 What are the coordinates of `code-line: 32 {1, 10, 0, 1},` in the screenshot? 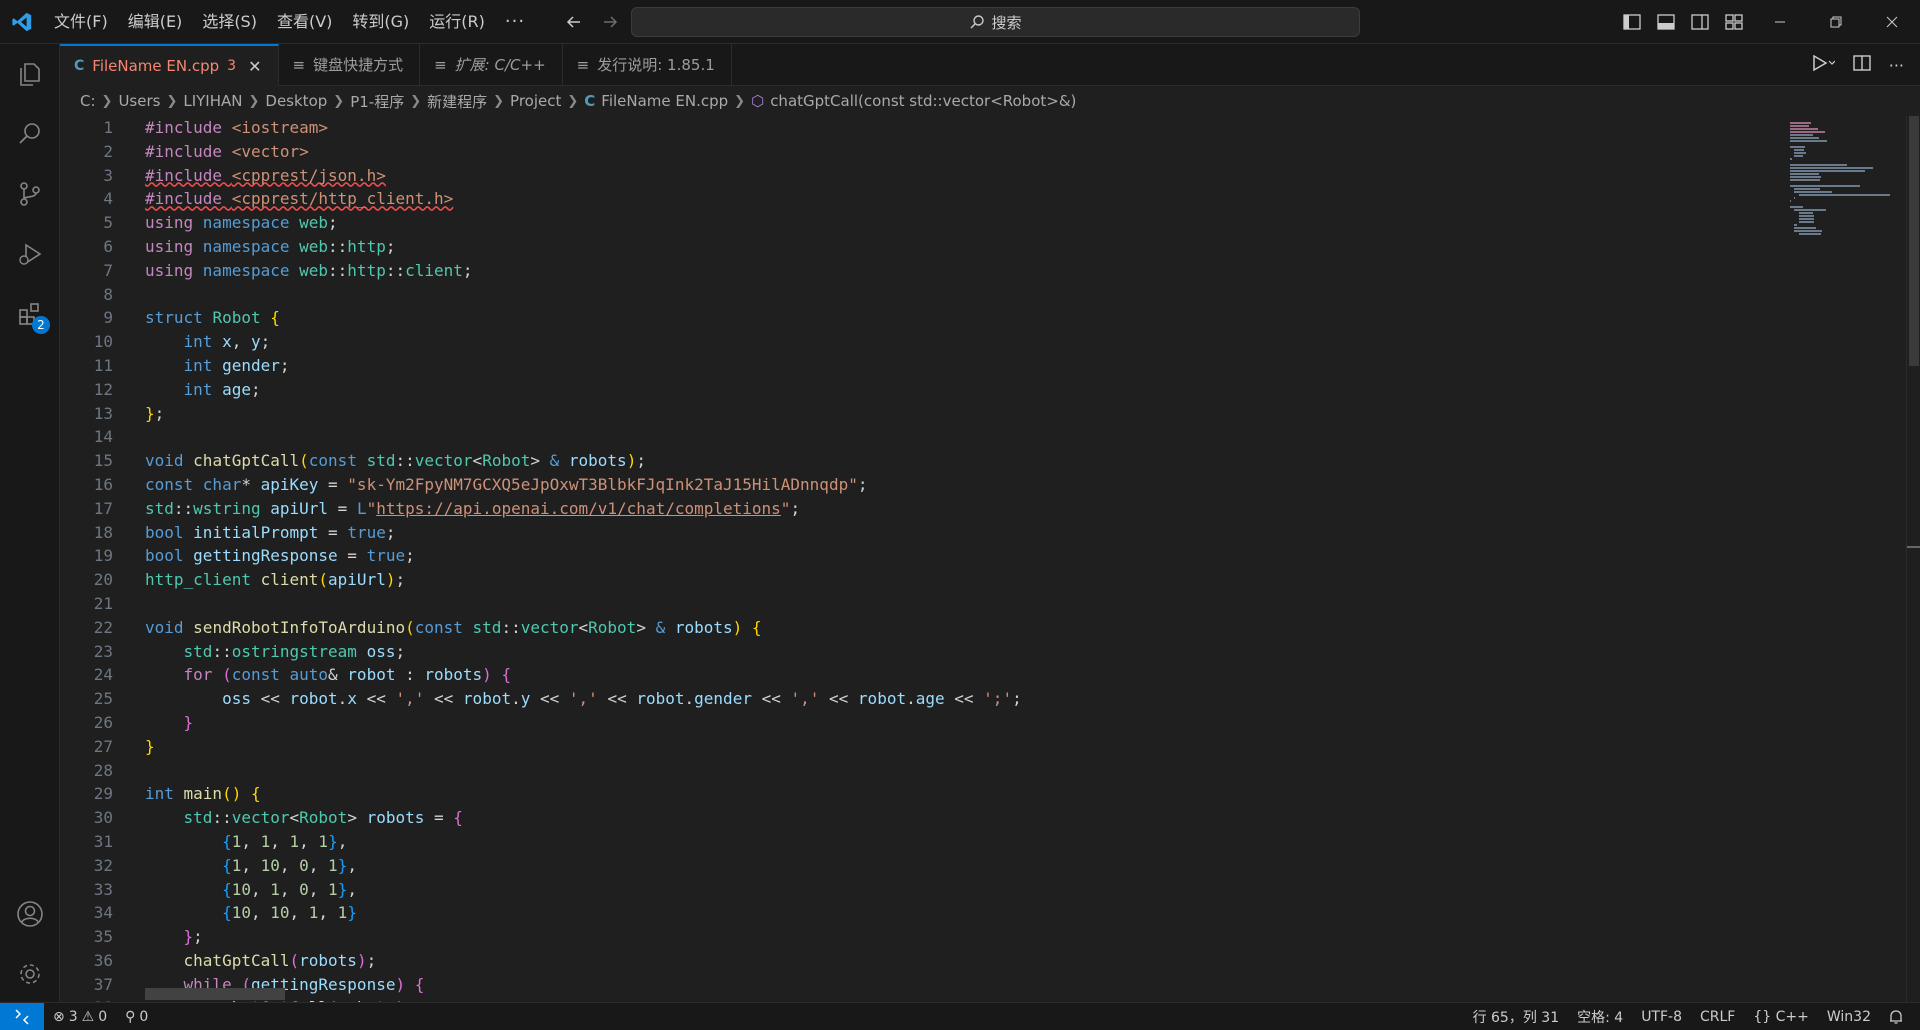 It's located at (920, 866).